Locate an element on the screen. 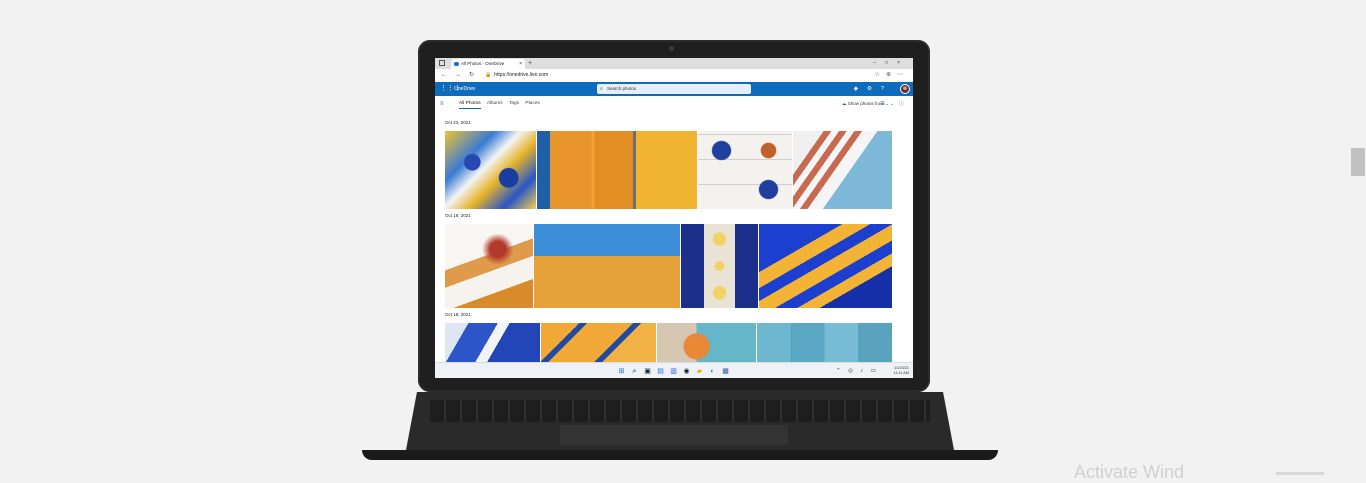 The image size is (1366, 483). avatar is located at coordinates (905, 89).